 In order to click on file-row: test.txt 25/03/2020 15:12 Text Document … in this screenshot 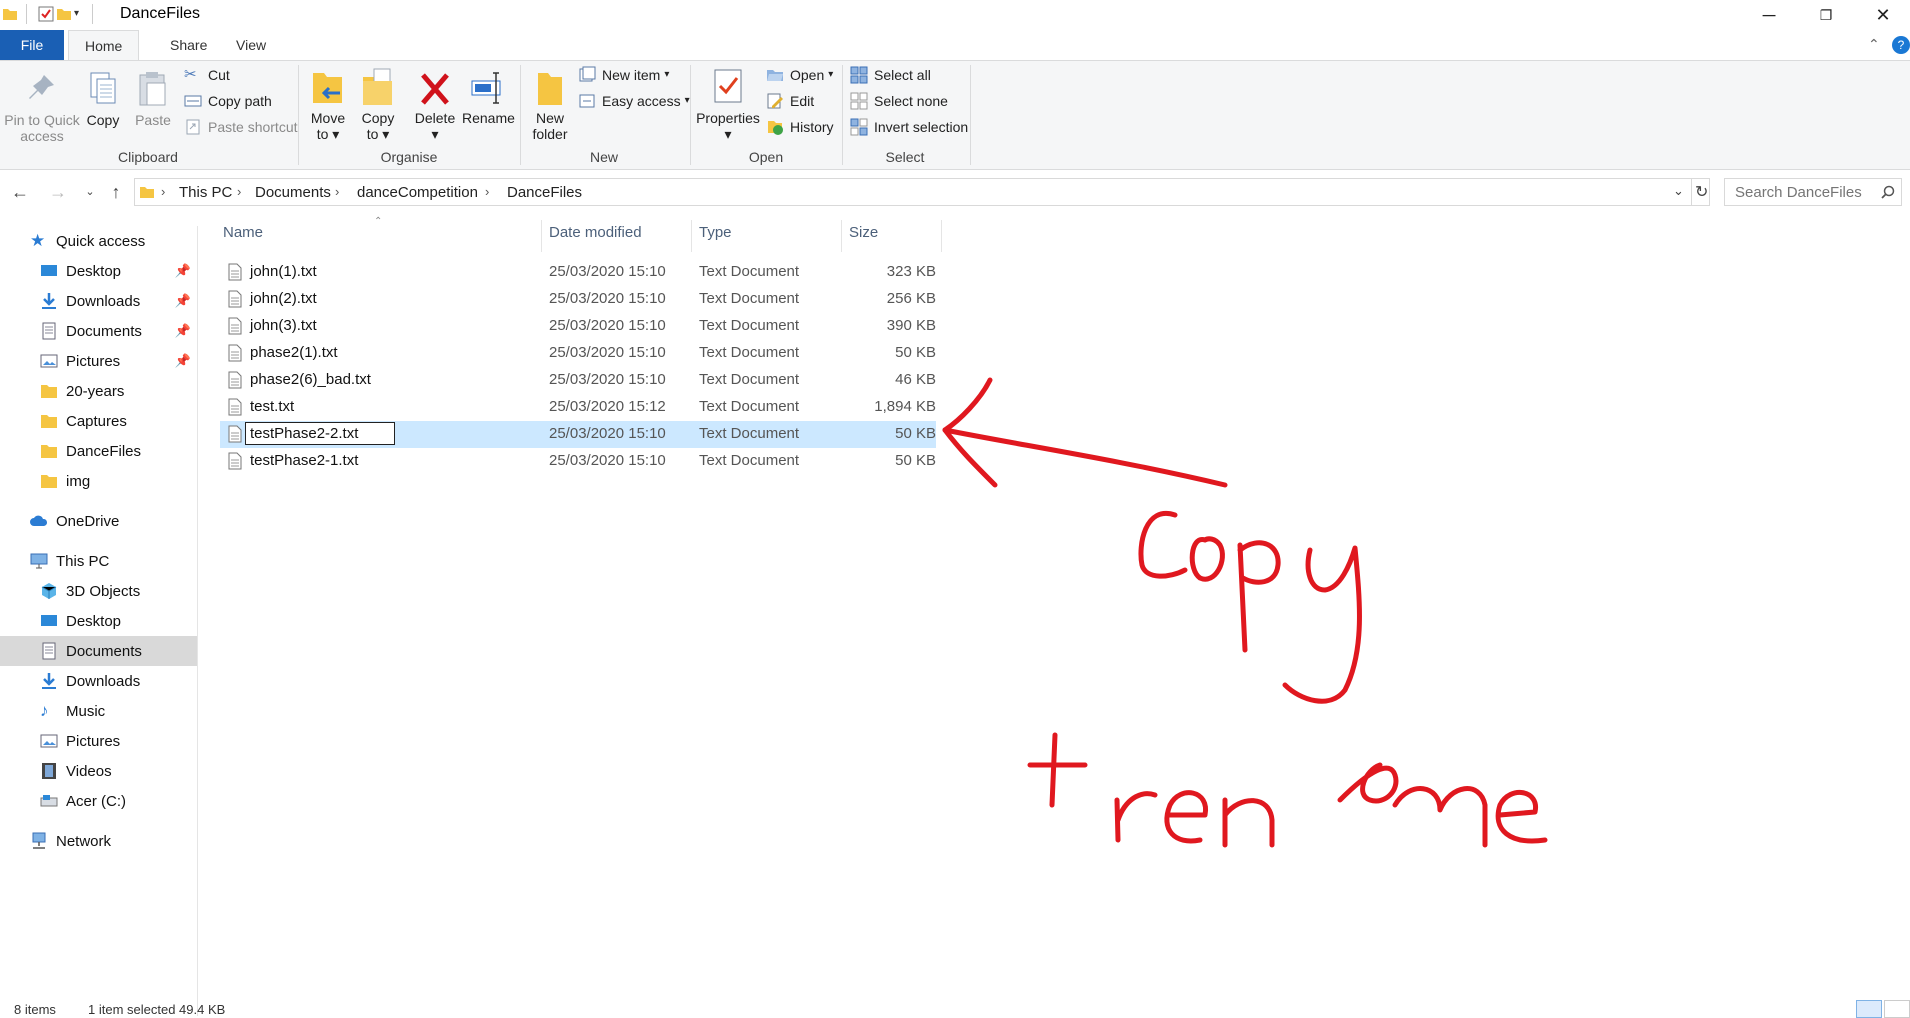, I will do `click(578, 407)`.